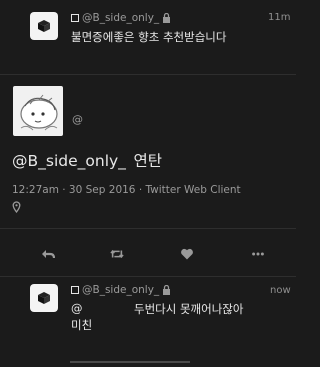  I want to click on sketch-image, so click(38, 111).